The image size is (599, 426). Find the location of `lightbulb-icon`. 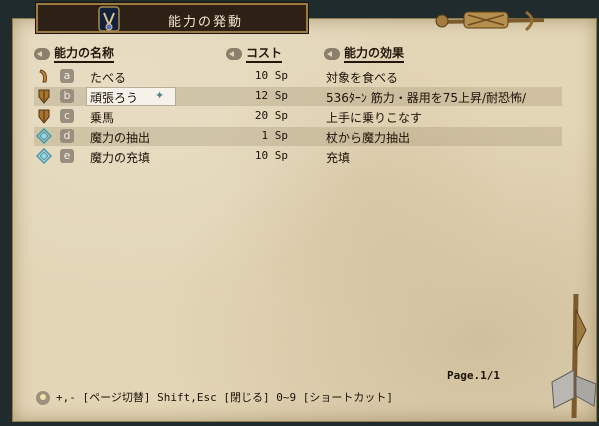

lightbulb-icon is located at coordinates (43, 398).